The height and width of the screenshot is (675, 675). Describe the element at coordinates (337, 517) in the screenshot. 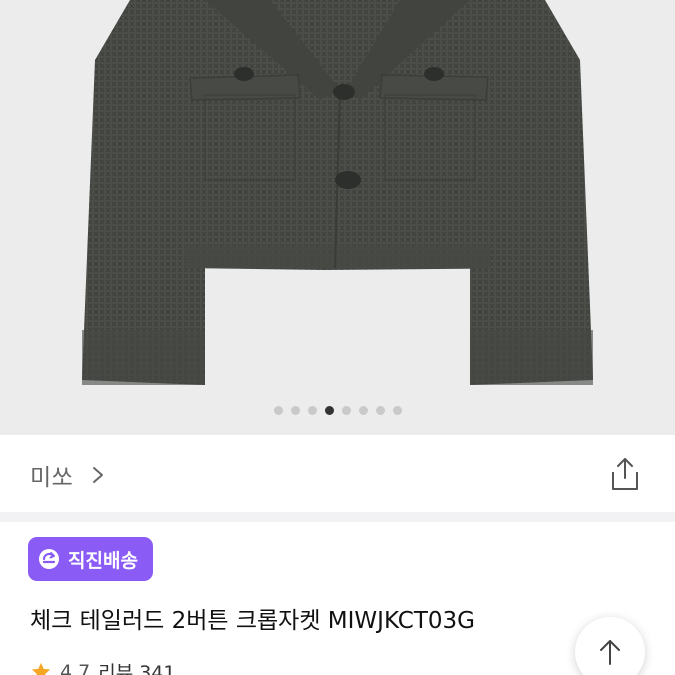

I see `section-divider` at that location.